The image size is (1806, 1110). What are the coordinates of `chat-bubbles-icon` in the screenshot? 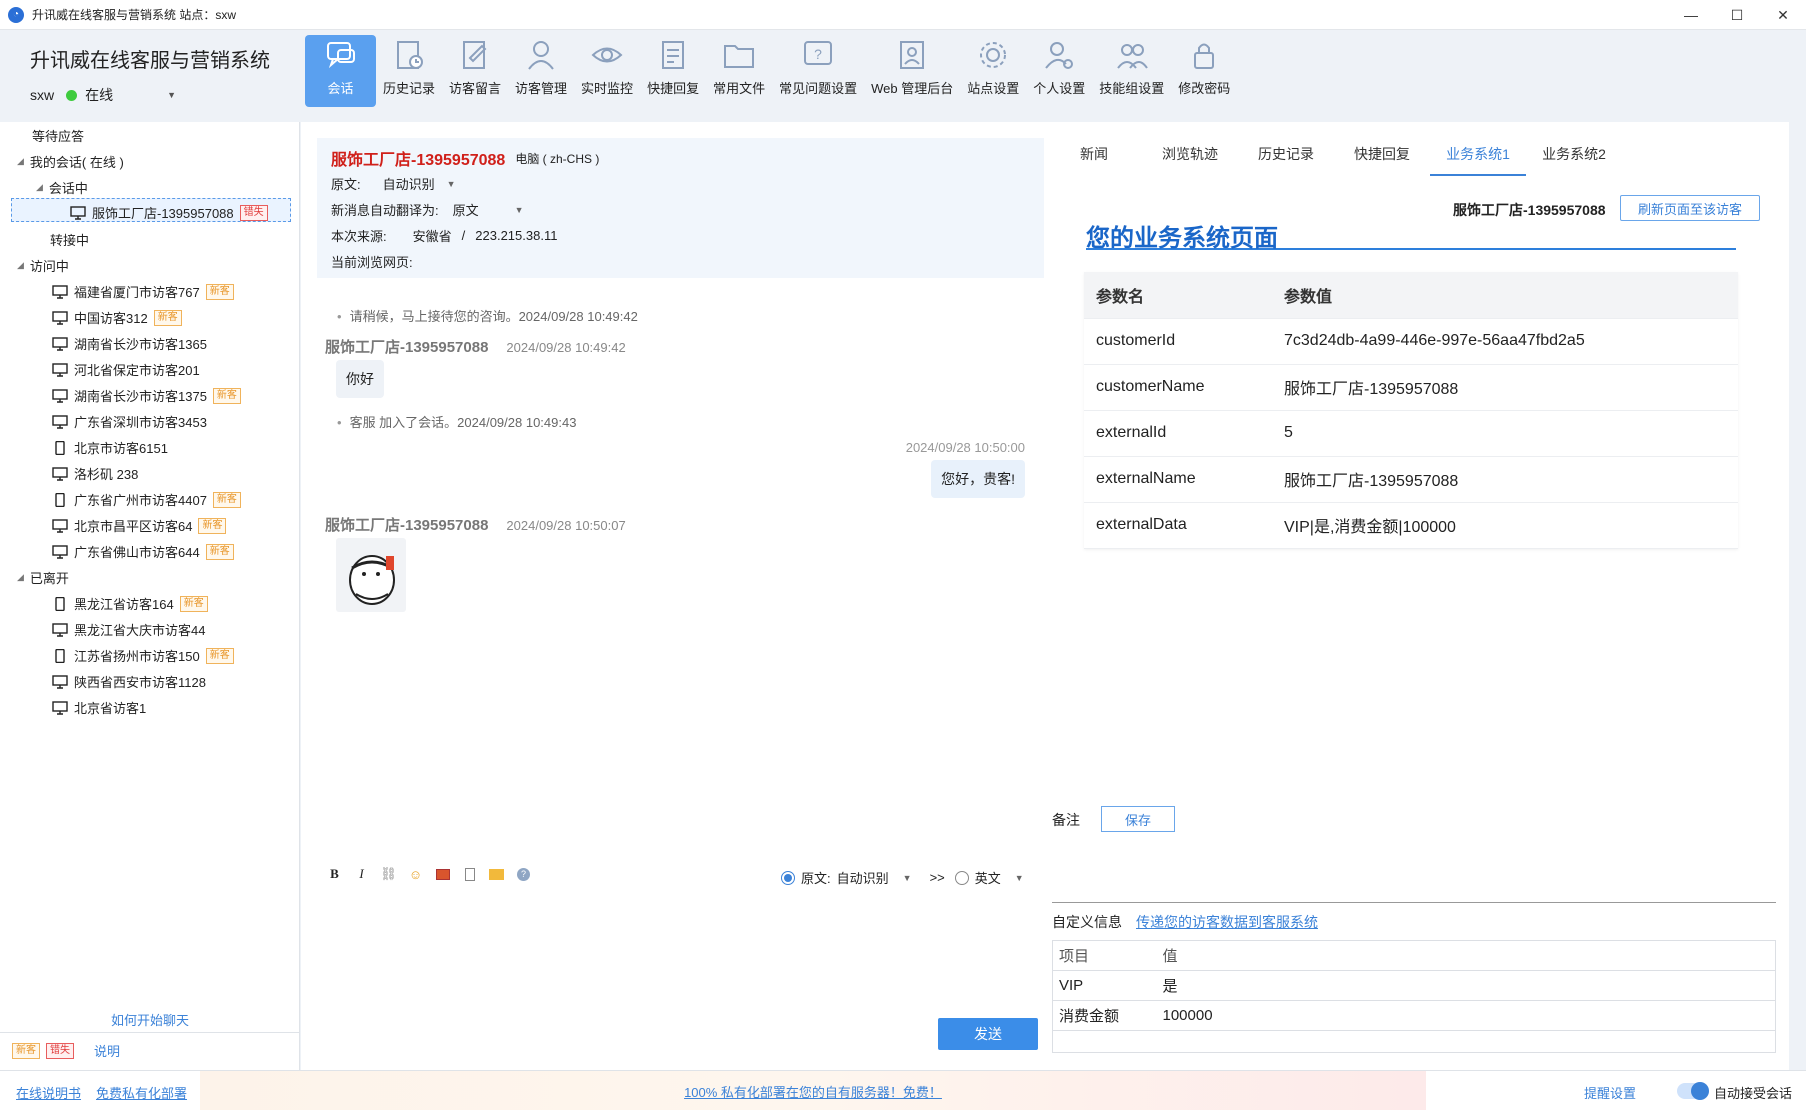 It's located at (340, 55).